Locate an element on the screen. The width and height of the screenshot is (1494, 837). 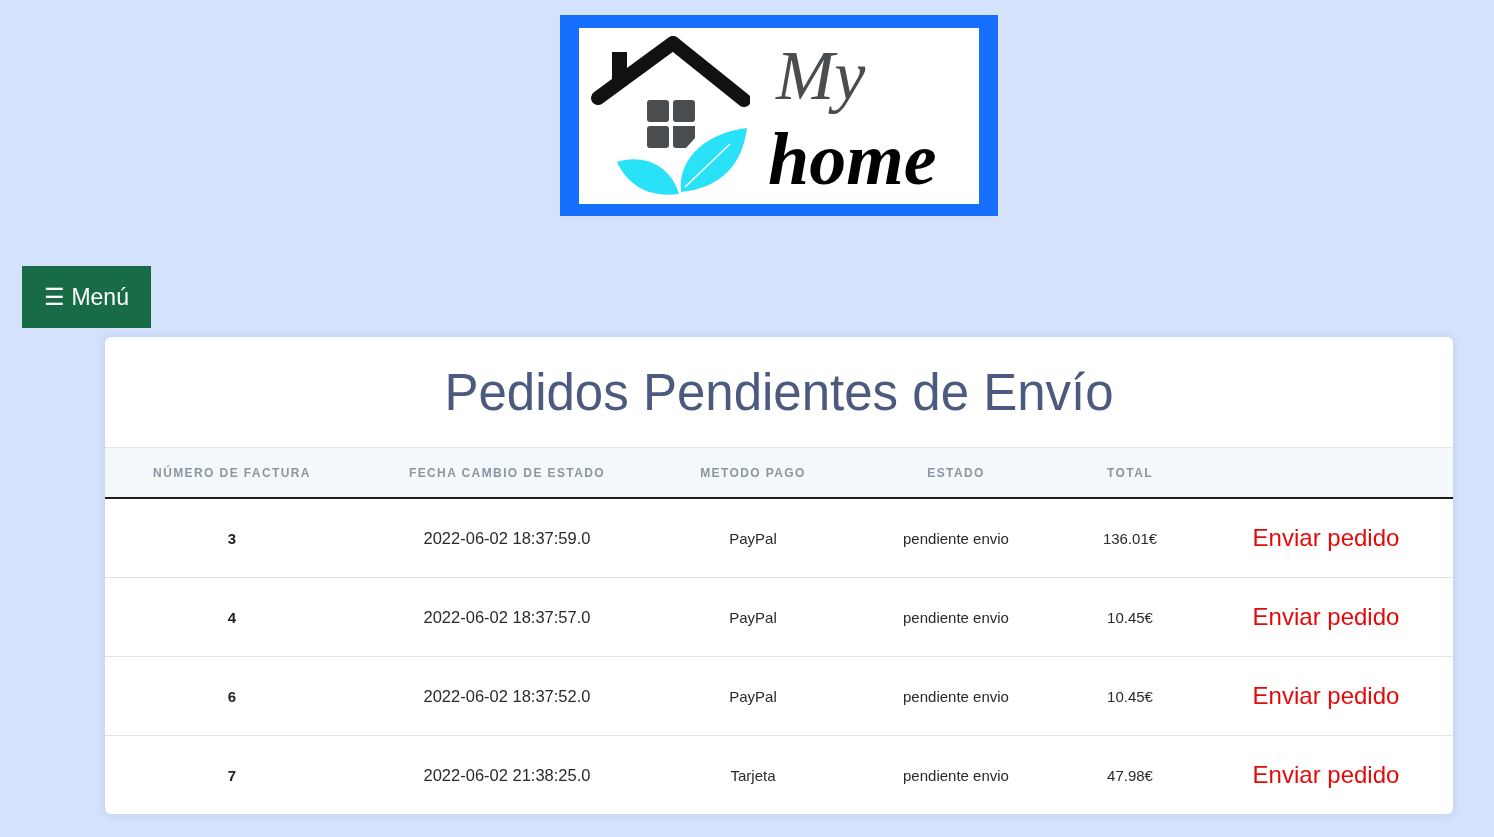
table-cell: 2022-06-02 21:38:25.0 is located at coordinates (507, 775).